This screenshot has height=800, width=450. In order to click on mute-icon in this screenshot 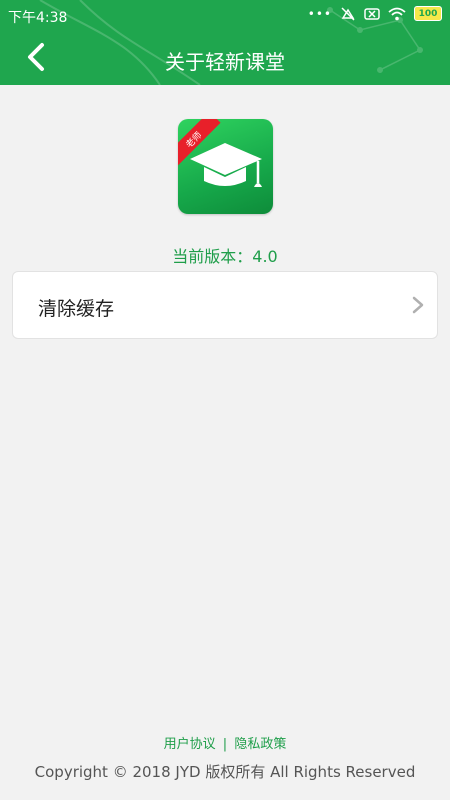, I will do `click(348, 13)`.